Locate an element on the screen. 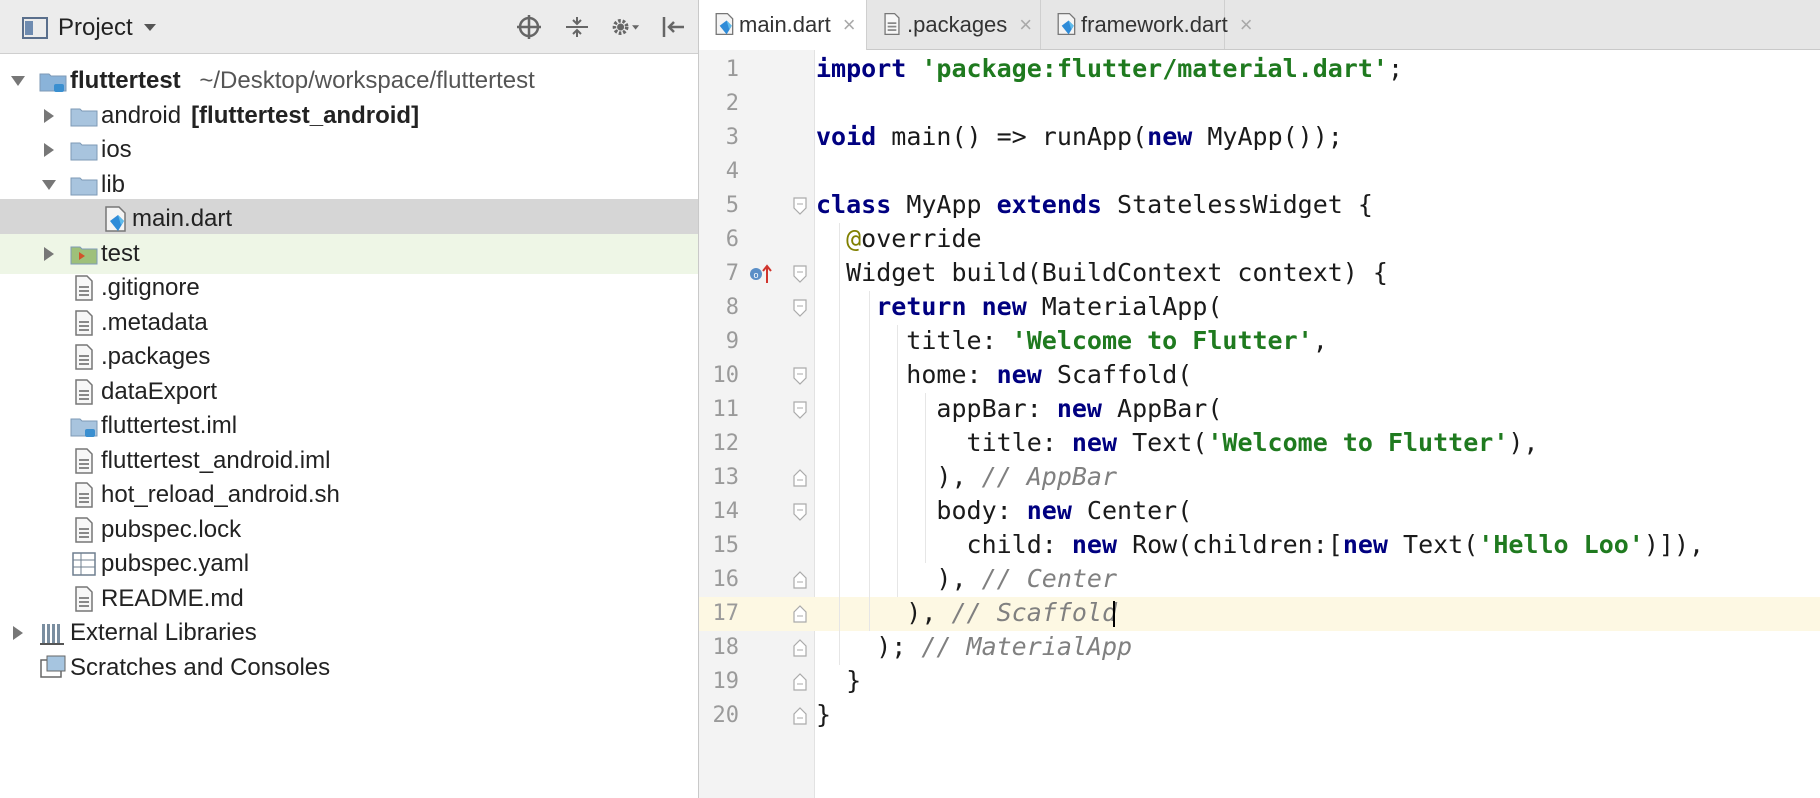 The image size is (1820, 798). code-line: 11 appBar: new AppBar( is located at coordinates (1259, 410).